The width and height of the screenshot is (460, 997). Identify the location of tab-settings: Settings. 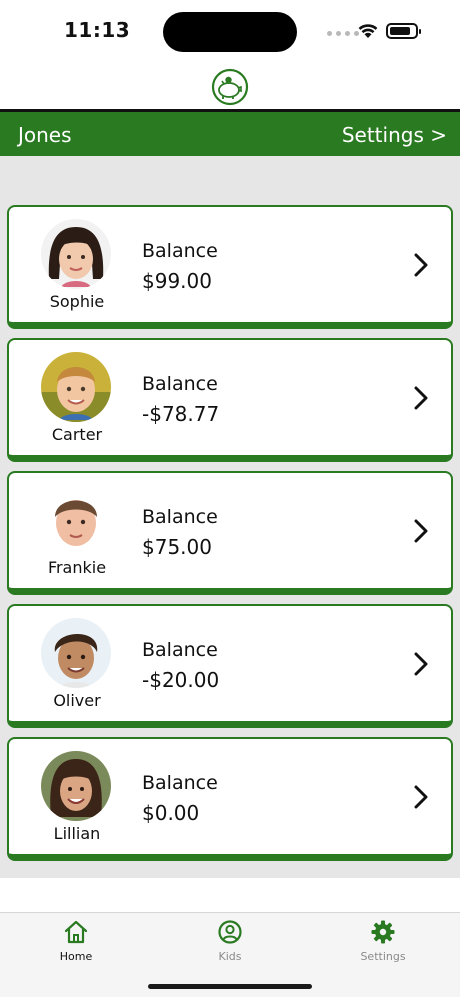
(383, 947).